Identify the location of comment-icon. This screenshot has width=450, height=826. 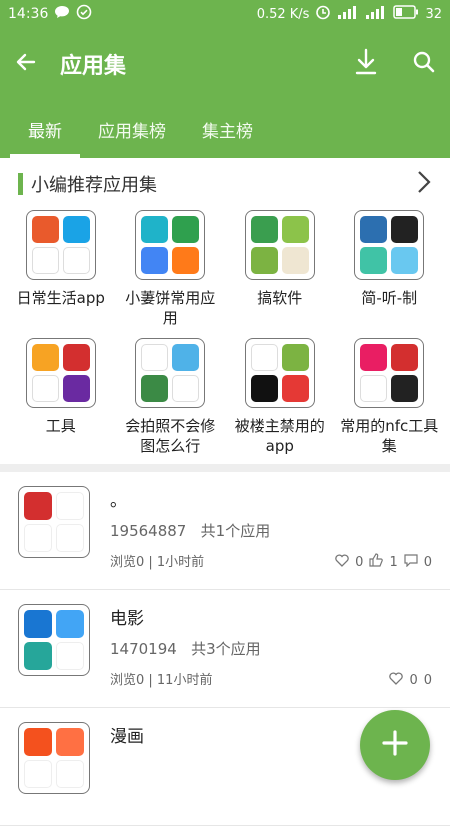
(411, 562).